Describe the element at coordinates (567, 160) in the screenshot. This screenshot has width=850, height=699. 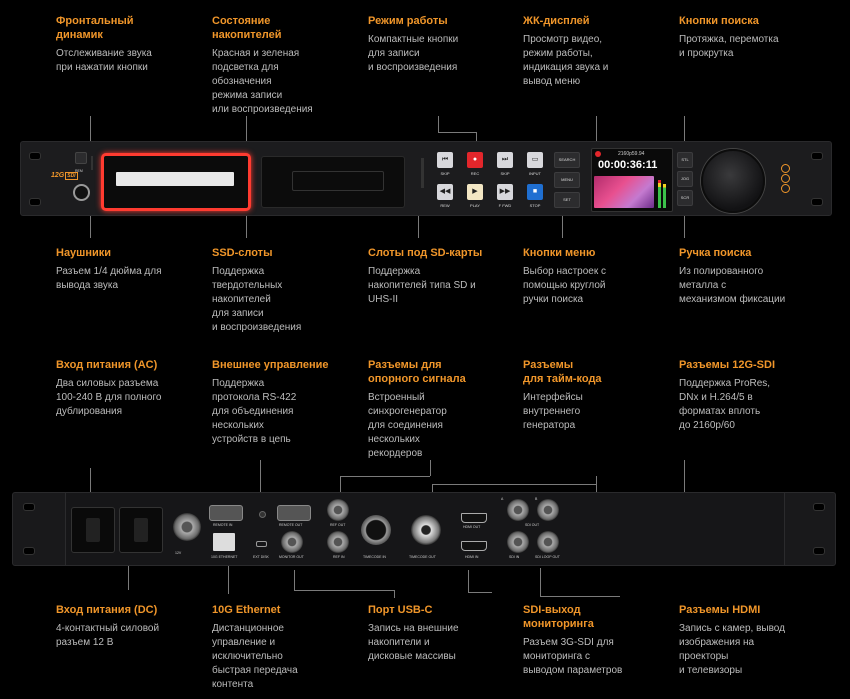
I see `menu-button-search: SEARCH` at that location.